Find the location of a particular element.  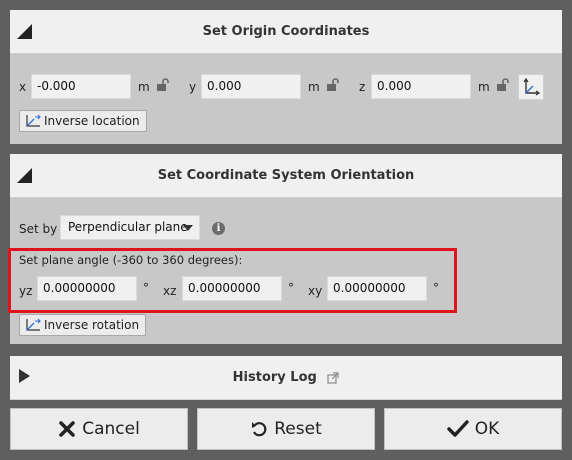

origin-section-title: Set Origin Coordinates is located at coordinates (286, 31).